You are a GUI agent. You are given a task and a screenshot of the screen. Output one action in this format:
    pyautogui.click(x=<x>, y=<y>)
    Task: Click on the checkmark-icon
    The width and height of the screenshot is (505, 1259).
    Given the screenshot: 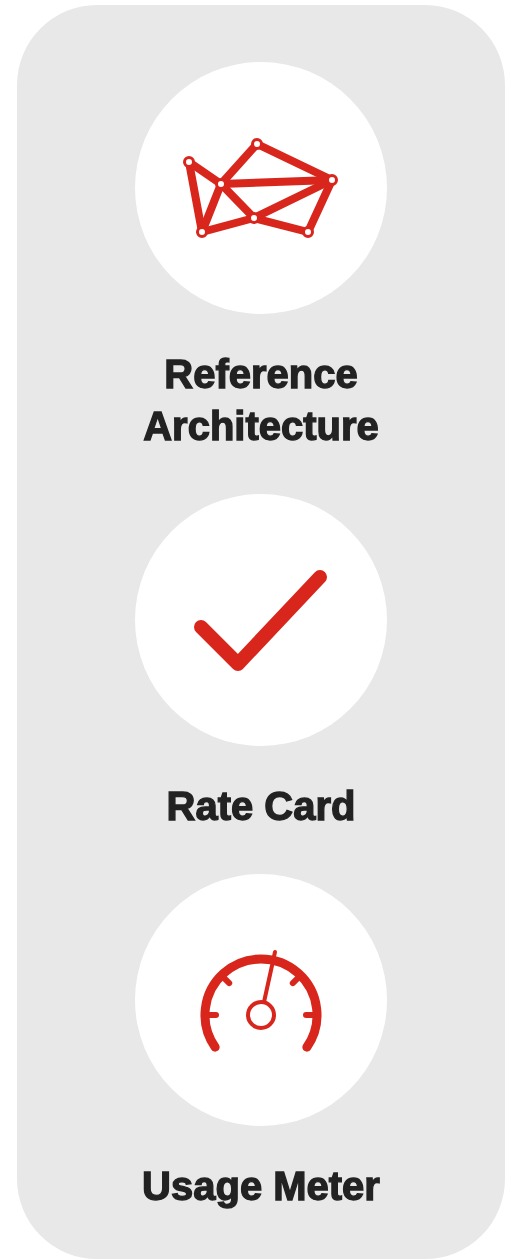 What is the action you would take?
    pyautogui.click(x=261, y=620)
    